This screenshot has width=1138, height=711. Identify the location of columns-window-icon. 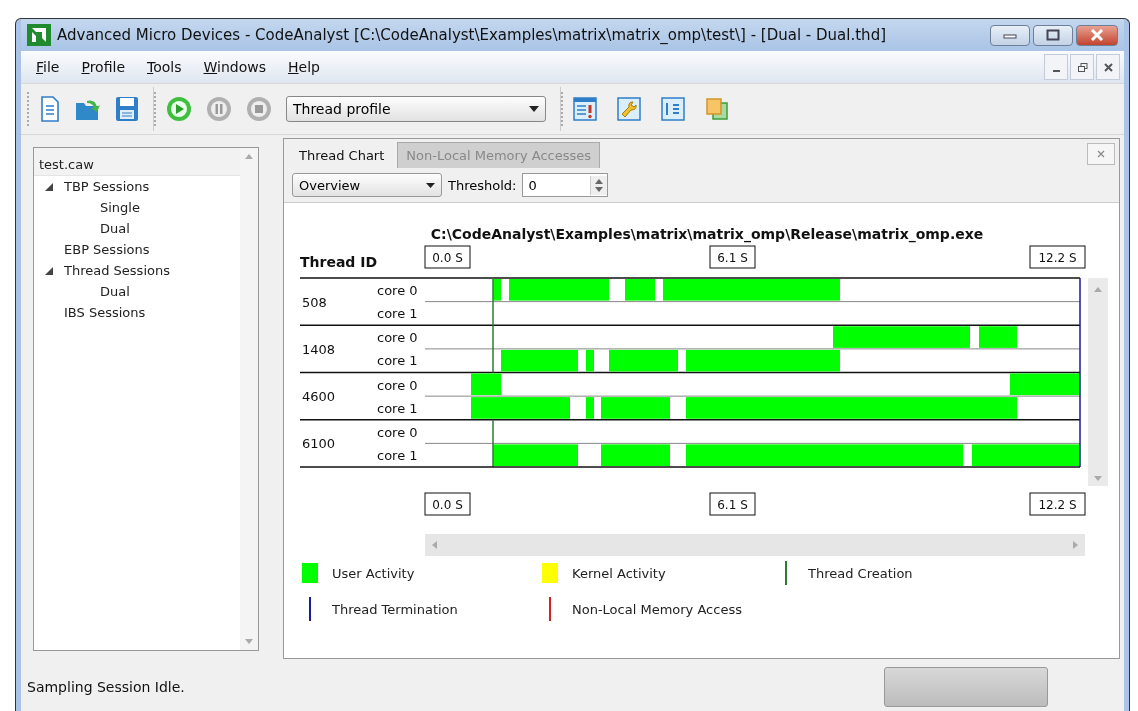
(673, 109).